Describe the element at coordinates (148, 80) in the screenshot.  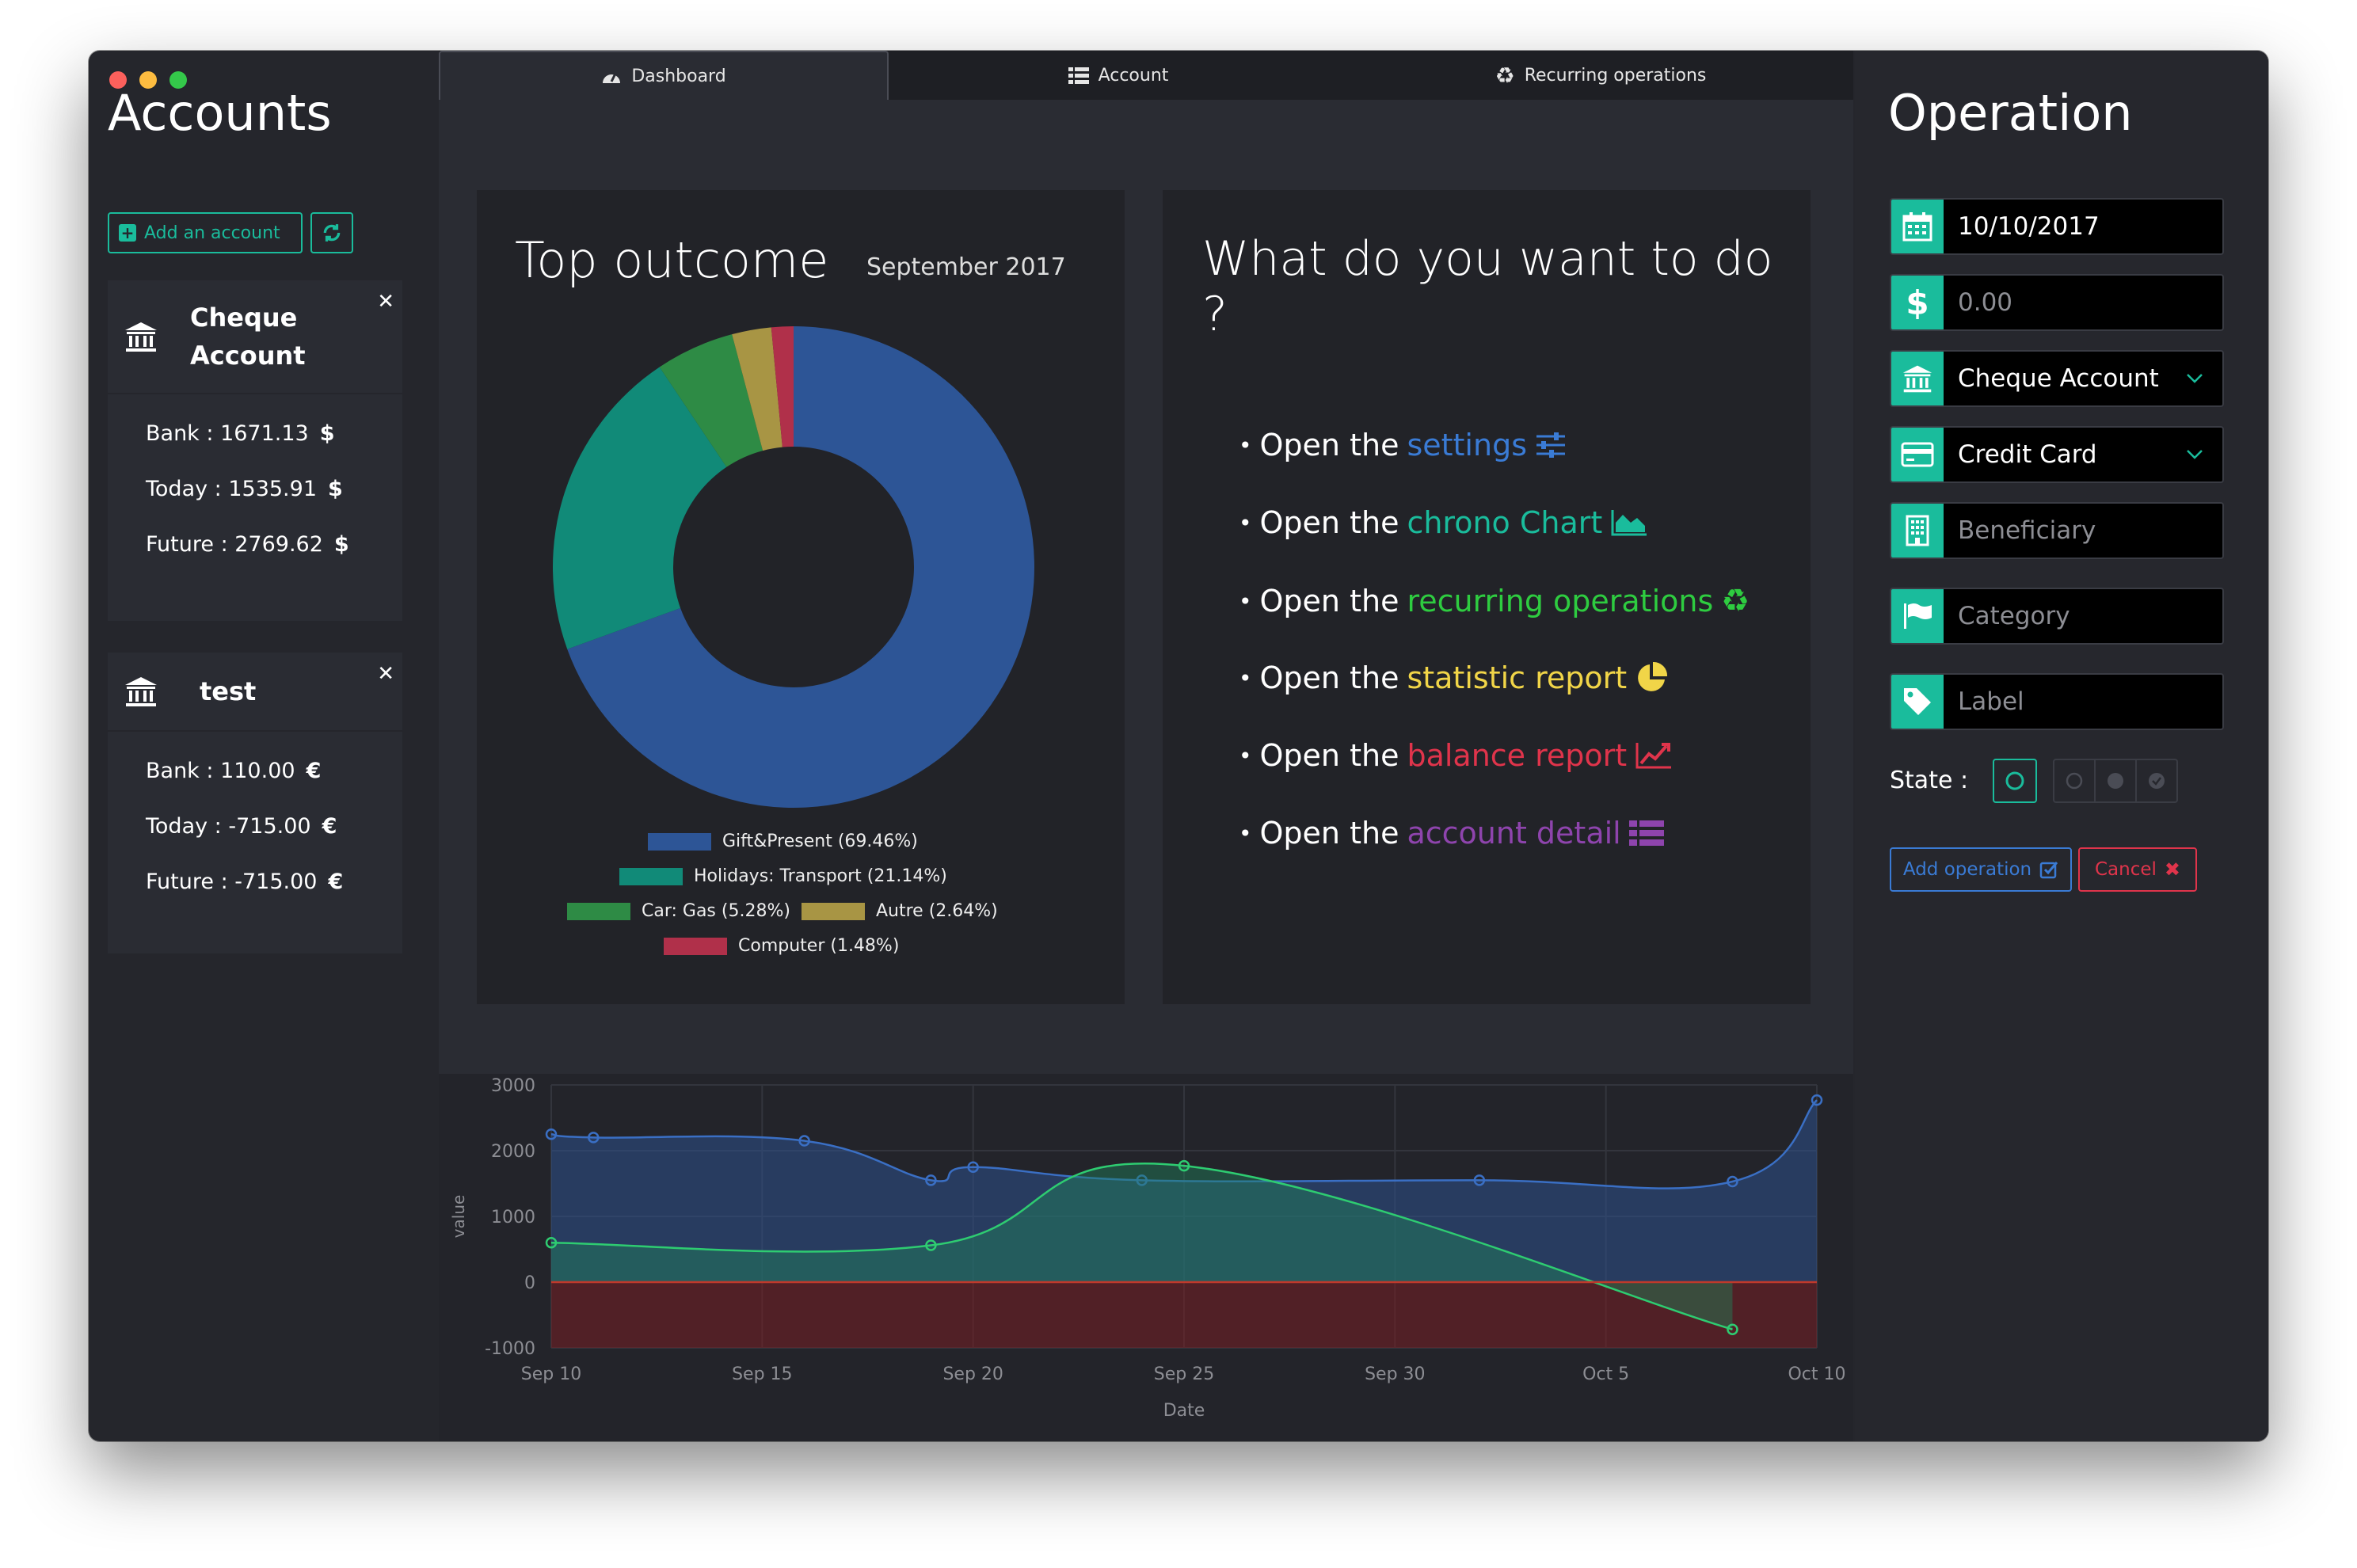
I see `minimize-window-button` at that location.